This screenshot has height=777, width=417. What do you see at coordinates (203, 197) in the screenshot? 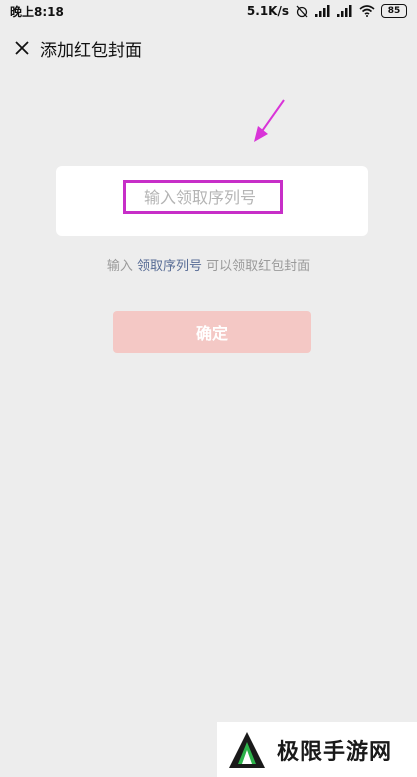
I see `serial-number-input` at bounding box center [203, 197].